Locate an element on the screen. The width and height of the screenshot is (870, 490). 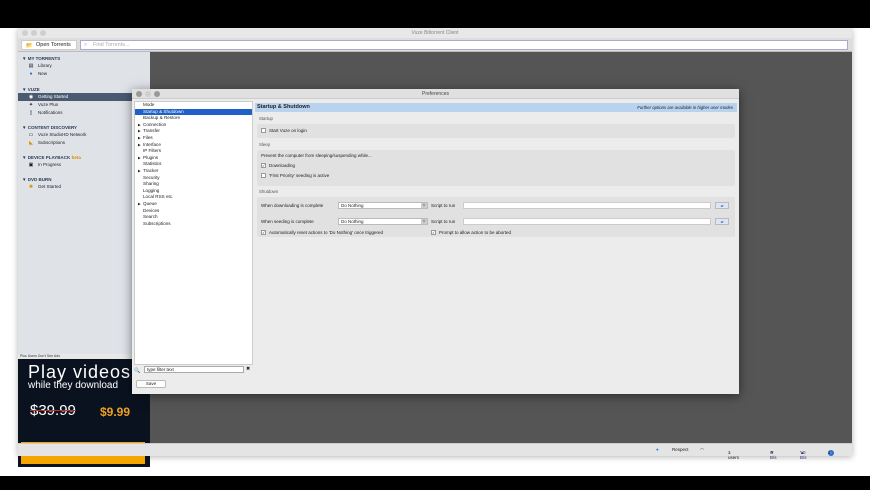
tree-item-label: Mode is located at coordinates (149, 104).